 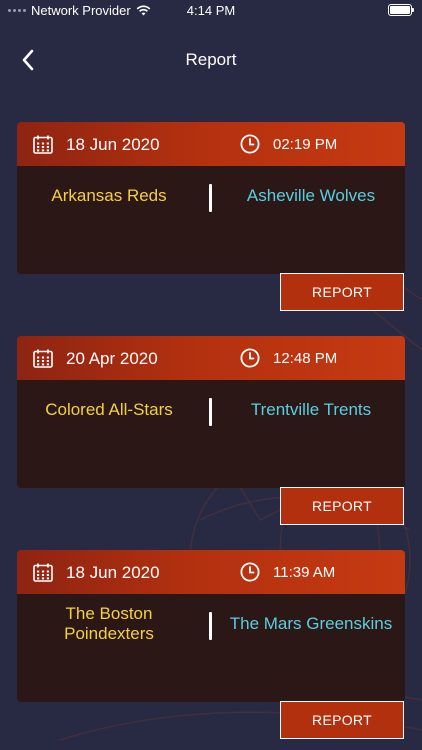 I want to click on away-team-name: The Mars Greenskins, so click(x=311, y=623).